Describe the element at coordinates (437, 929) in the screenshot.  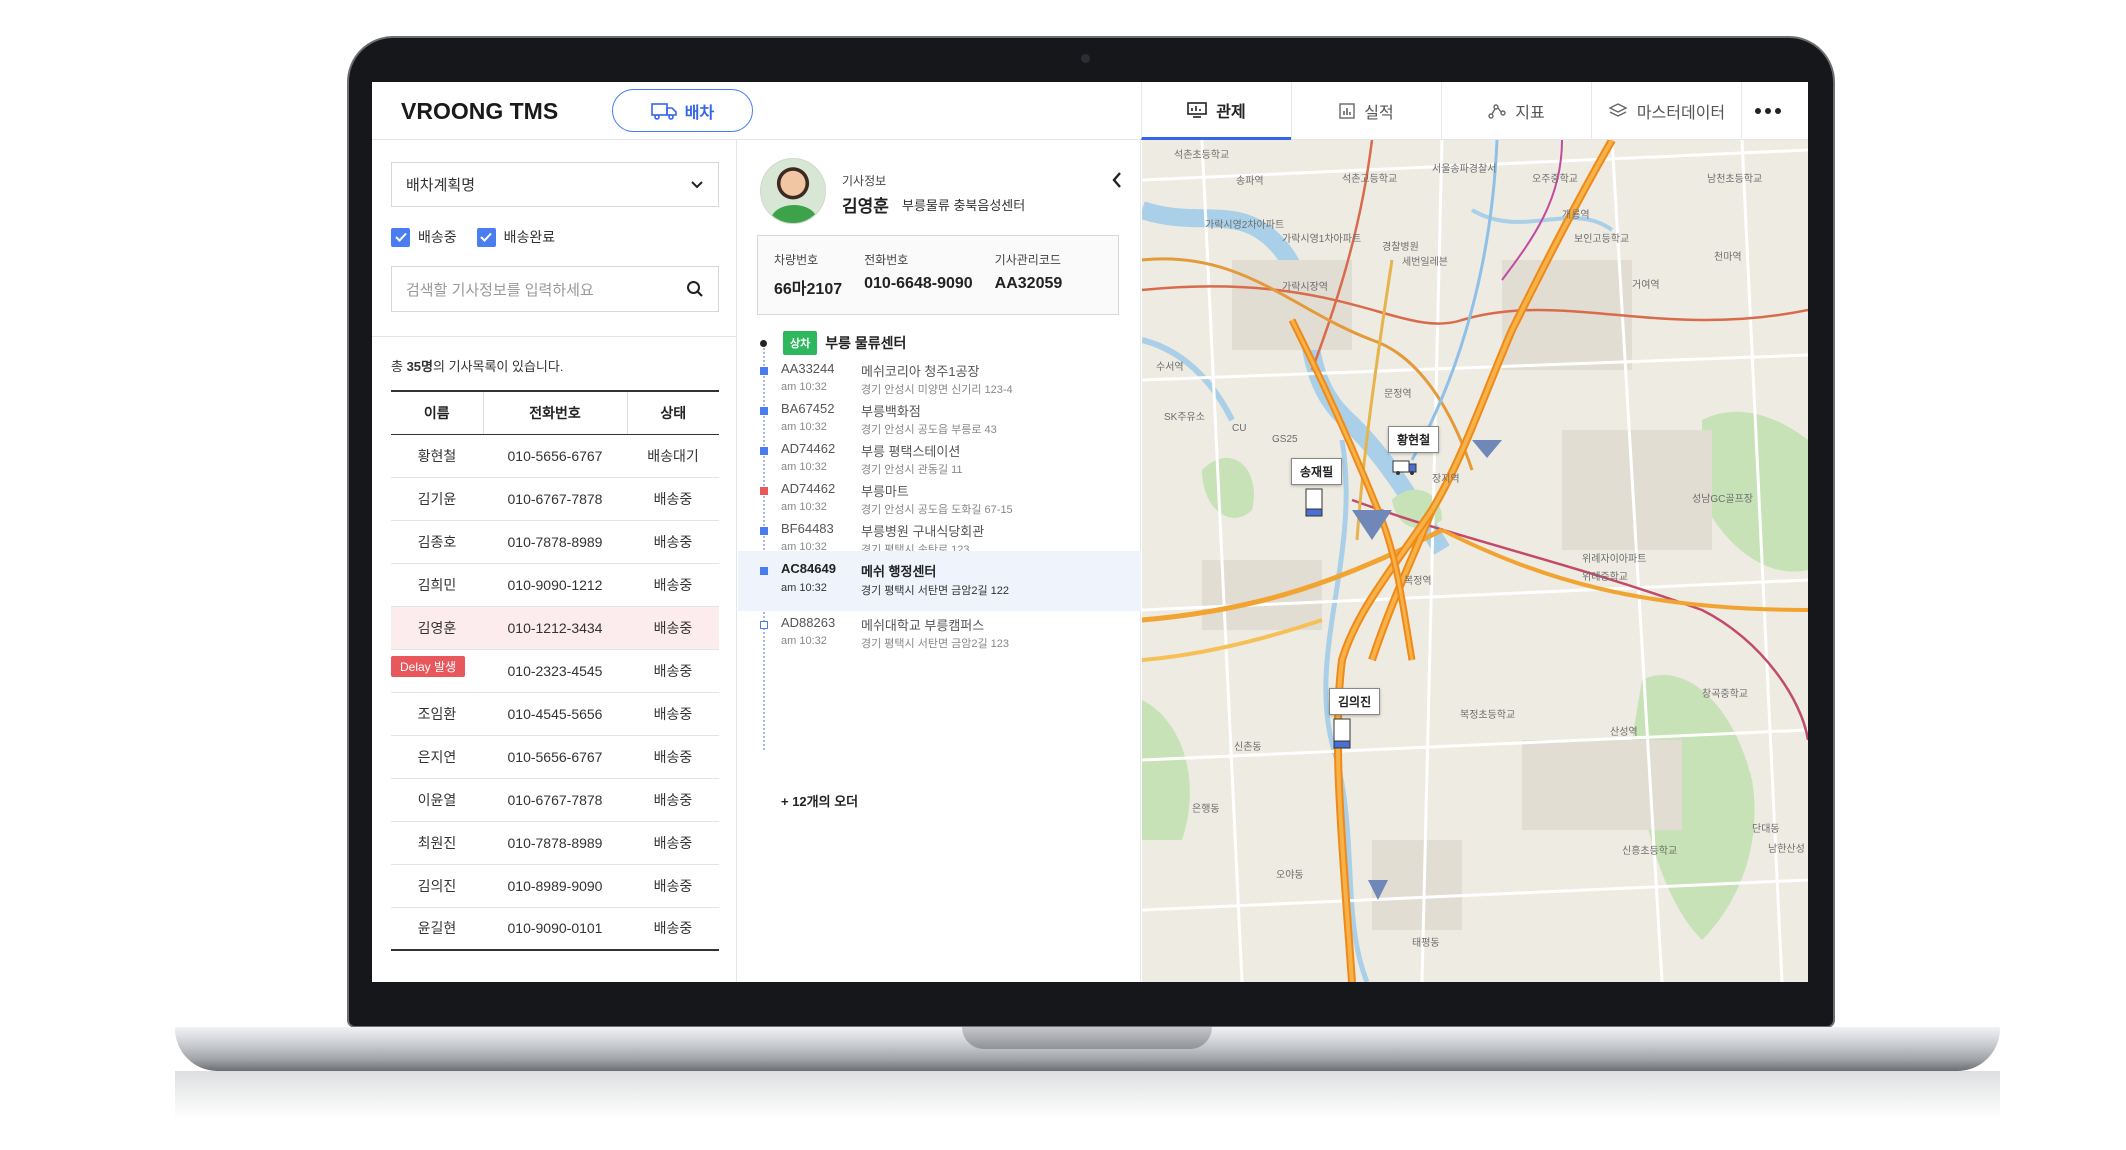
I see `cell-name: 윤길현` at that location.